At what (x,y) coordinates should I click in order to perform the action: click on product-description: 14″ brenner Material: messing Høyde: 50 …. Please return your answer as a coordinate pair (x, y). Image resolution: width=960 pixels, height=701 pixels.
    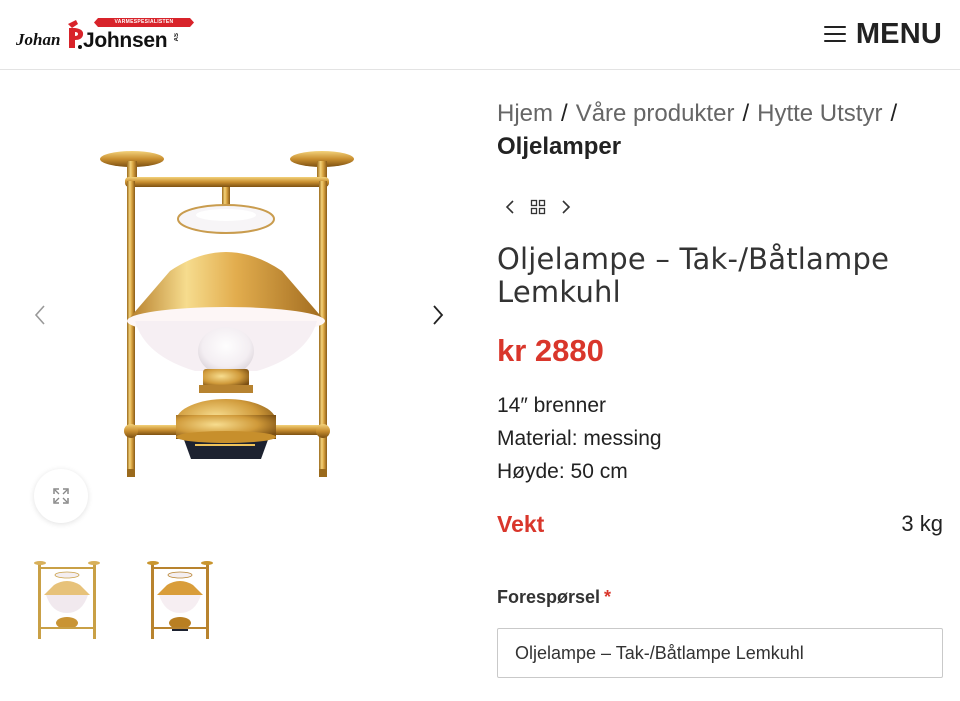
    Looking at the image, I should click on (579, 438).